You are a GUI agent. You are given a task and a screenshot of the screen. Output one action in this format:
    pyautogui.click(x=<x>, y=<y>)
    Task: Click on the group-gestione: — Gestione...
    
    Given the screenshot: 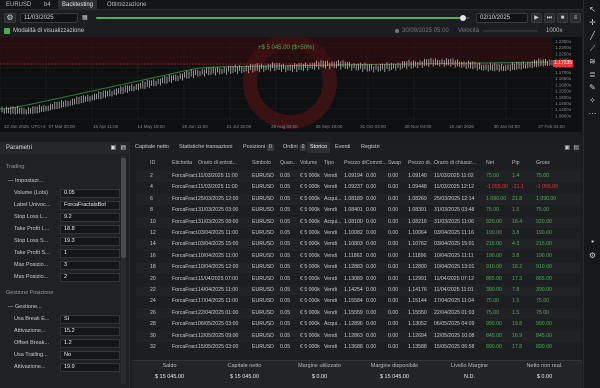 What is the action you would take?
    pyautogui.click(x=62, y=307)
    